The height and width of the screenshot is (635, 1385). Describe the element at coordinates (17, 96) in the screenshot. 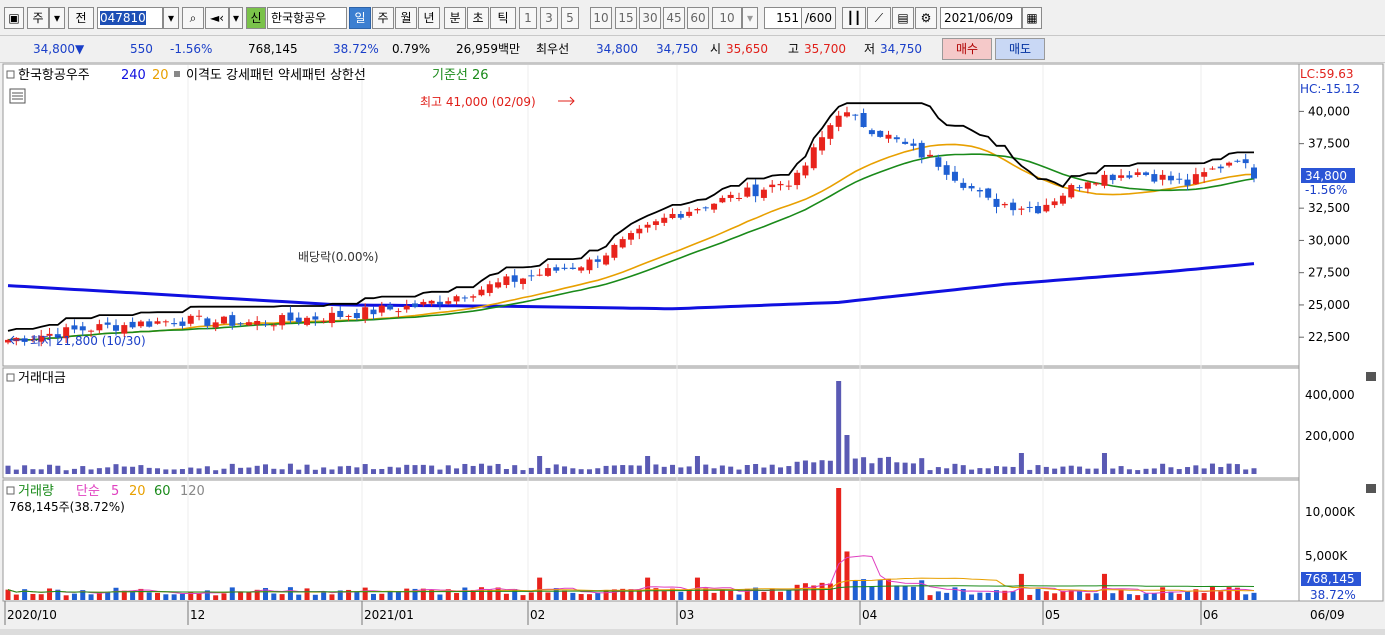

I see `calculator-icon` at that location.